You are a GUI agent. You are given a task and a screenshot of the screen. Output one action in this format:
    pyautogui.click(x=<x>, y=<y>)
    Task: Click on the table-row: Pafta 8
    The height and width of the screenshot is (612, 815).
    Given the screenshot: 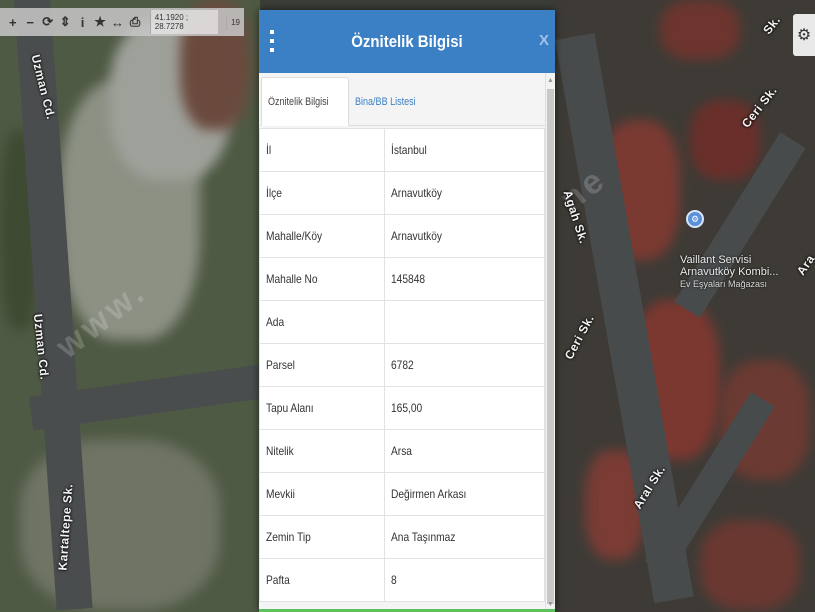 What is the action you would take?
    pyautogui.click(x=402, y=580)
    